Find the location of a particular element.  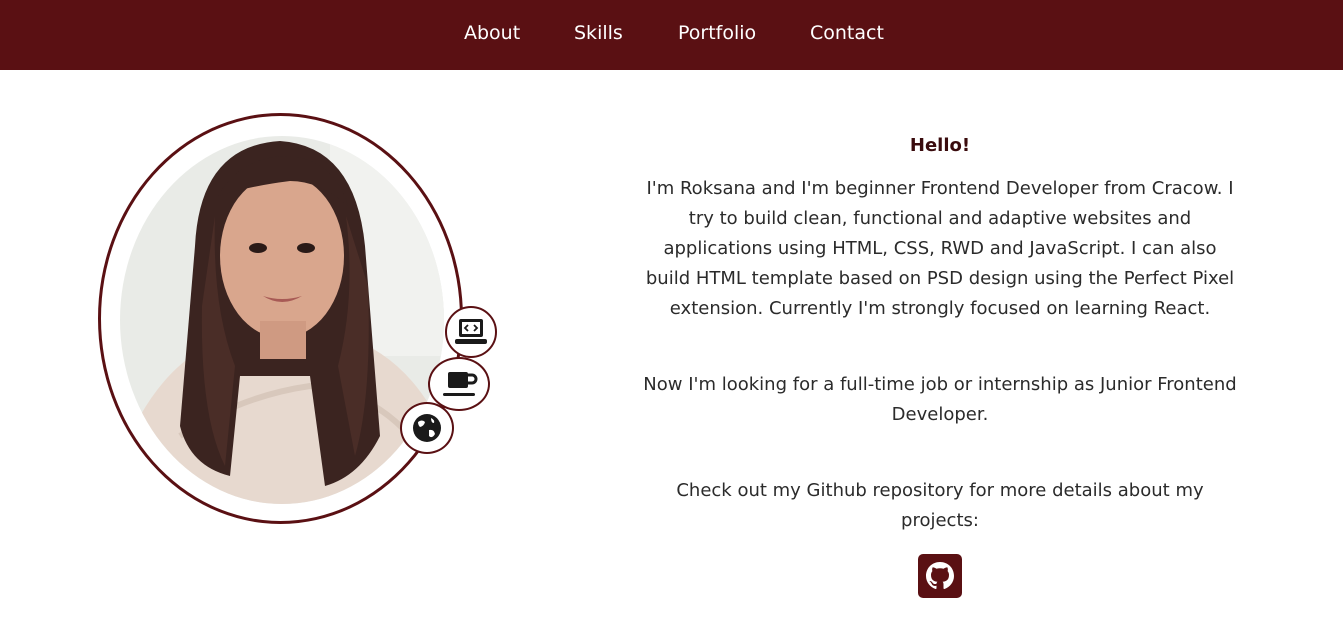

nav-link-skills: Skills is located at coordinates (598, 33).